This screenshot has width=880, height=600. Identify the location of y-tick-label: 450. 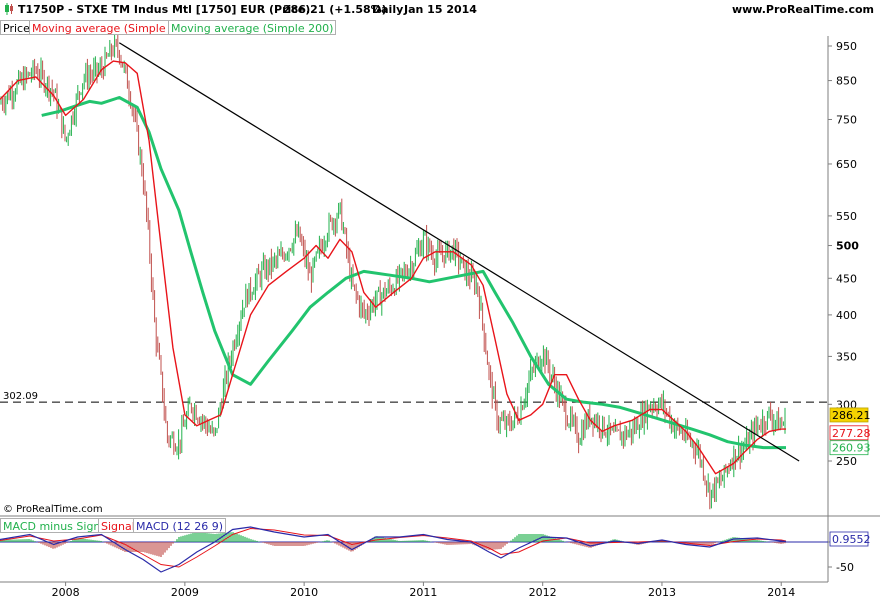
(846, 278).